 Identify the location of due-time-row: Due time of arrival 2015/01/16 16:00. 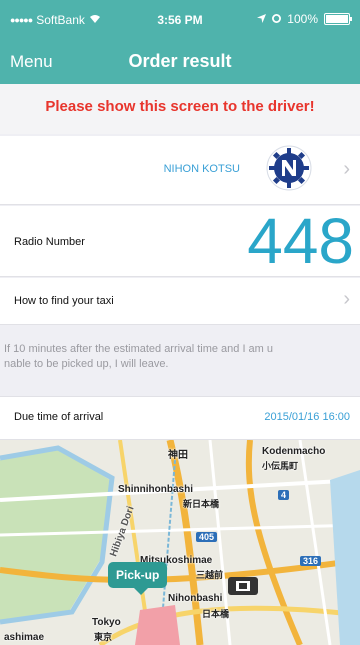
(180, 418).